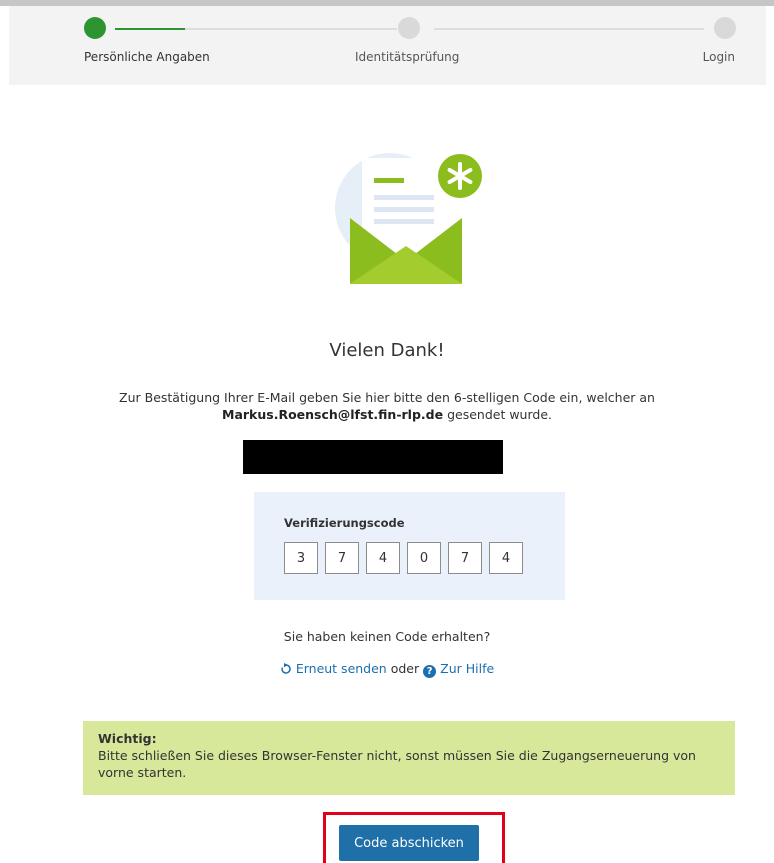 Image resolution: width=774 pixels, height=863 pixels. I want to click on no-code-text: Sie haben keinen Code erhalten?, so click(387, 636).